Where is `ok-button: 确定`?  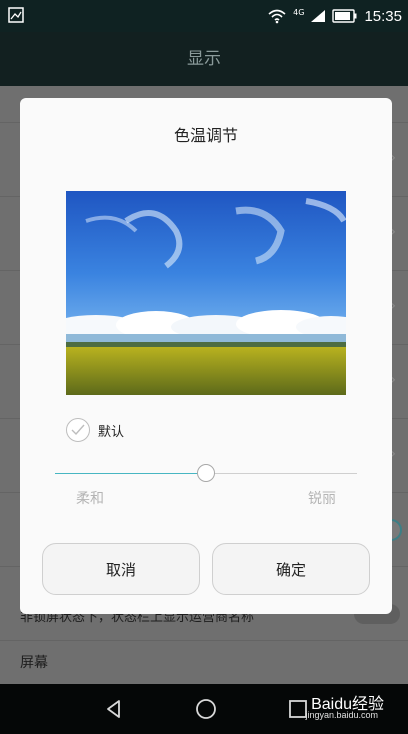
ok-button: 确定 is located at coordinates (291, 569).